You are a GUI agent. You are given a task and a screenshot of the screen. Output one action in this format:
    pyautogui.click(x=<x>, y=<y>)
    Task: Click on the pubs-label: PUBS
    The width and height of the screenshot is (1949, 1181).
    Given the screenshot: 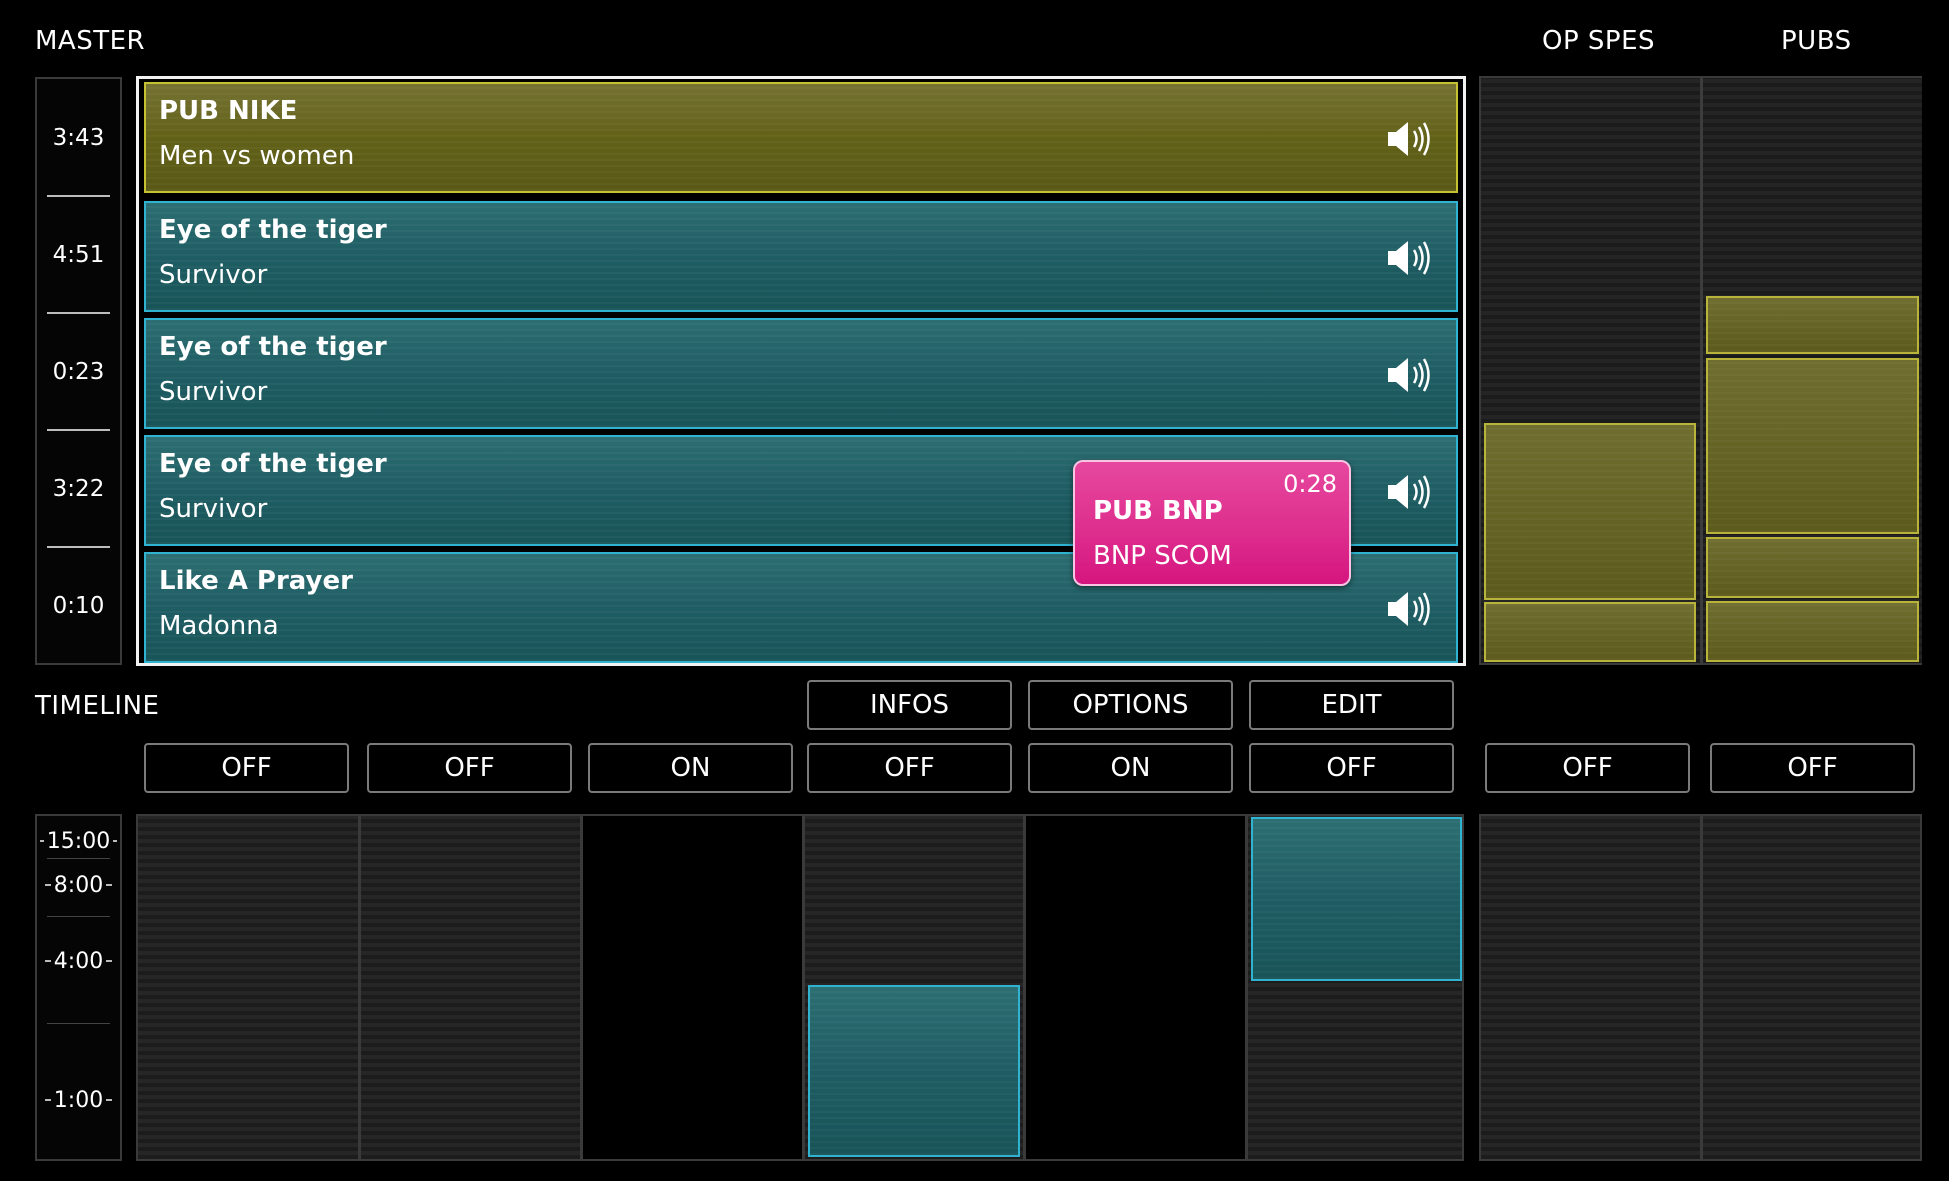 What is the action you would take?
    pyautogui.click(x=1816, y=41)
    